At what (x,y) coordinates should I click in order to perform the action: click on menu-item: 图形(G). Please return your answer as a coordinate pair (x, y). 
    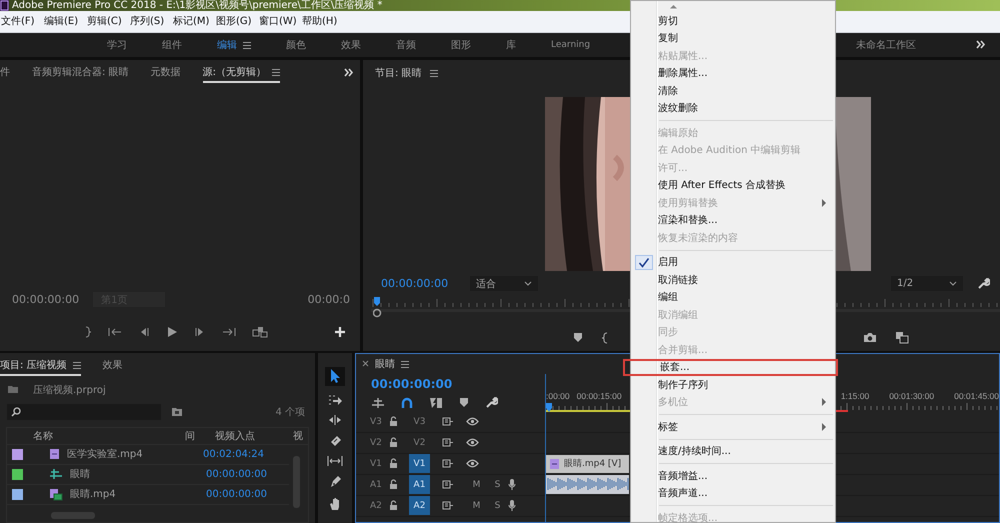
    Looking at the image, I should click on (236, 21).